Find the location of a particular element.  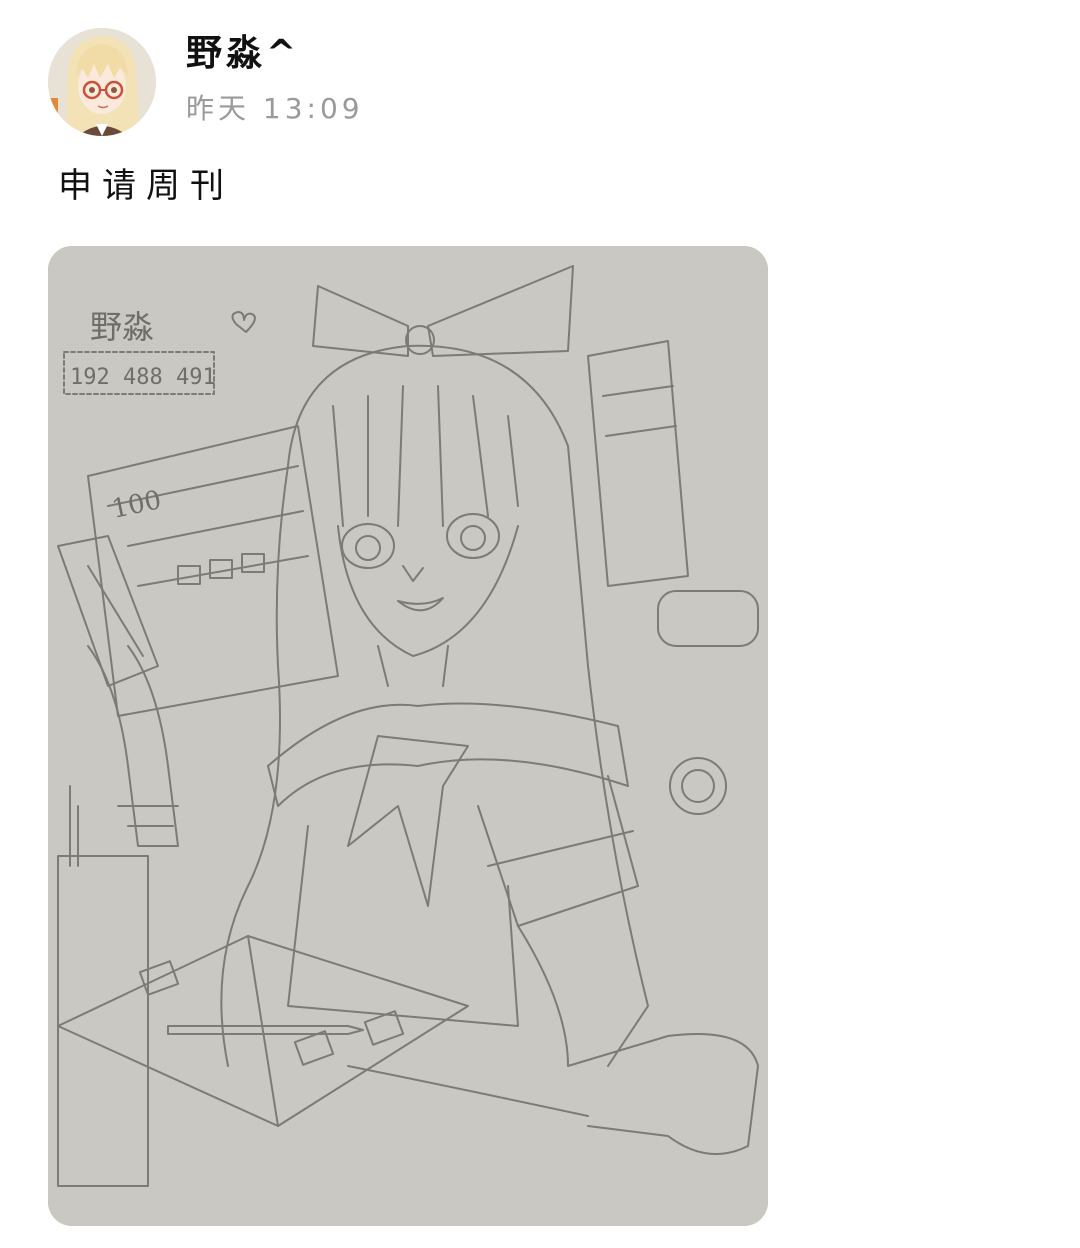

avatar-image is located at coordinates (102, 82).